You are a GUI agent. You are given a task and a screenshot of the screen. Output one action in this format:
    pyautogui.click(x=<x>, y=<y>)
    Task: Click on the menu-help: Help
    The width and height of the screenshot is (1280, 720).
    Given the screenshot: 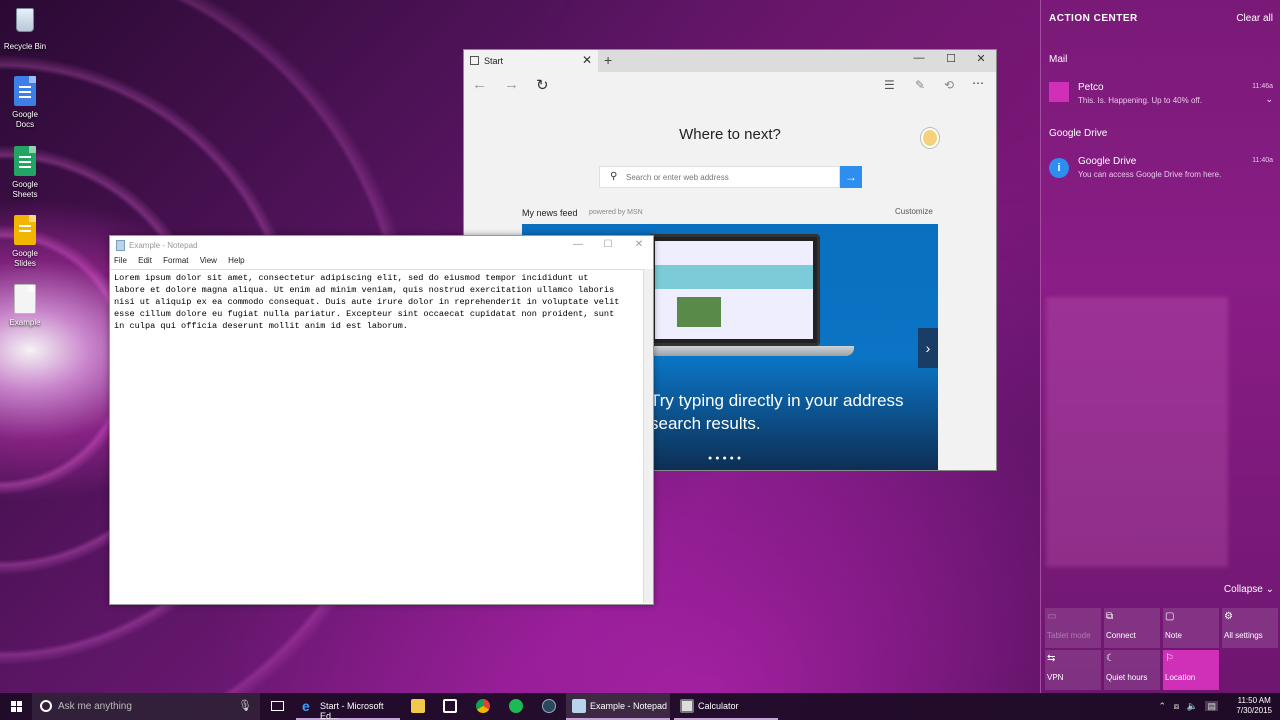 What is the action you would take?
    pyautogui.click(x=236, y=260)
    